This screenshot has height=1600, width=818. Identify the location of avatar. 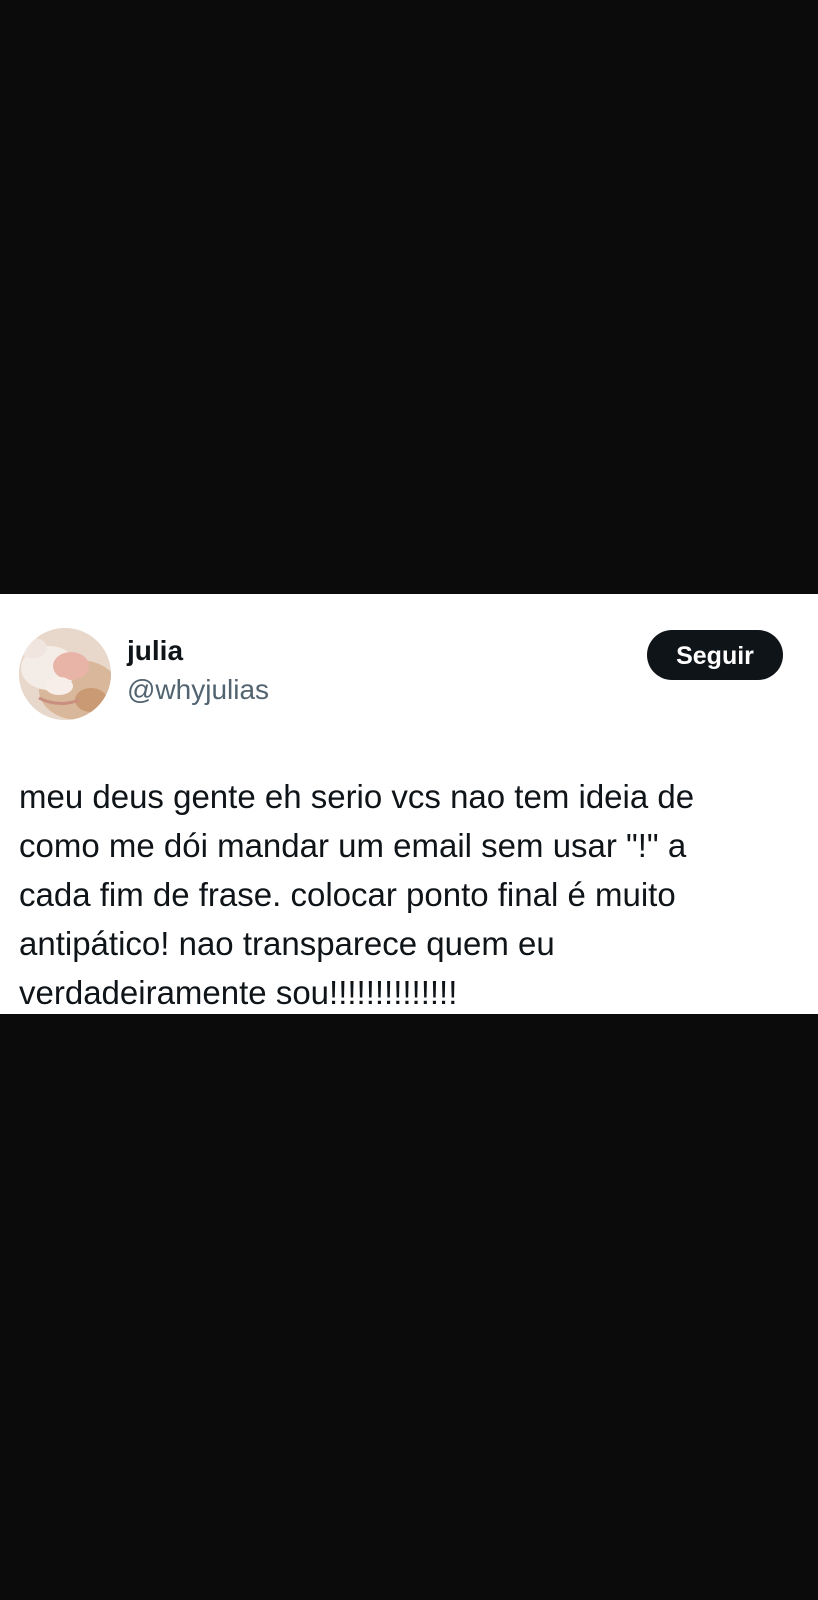
(65, 674).